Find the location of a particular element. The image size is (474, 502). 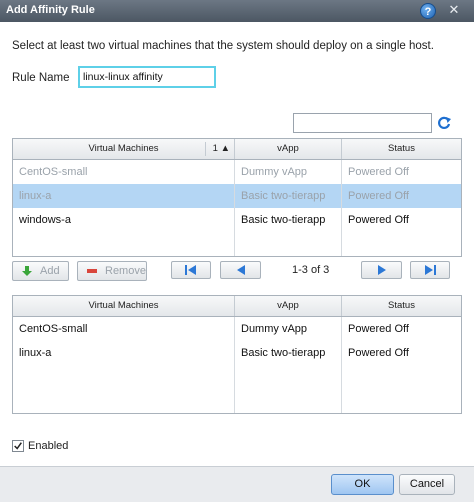

remove-button: Remove is located at coordinates (112, 271).